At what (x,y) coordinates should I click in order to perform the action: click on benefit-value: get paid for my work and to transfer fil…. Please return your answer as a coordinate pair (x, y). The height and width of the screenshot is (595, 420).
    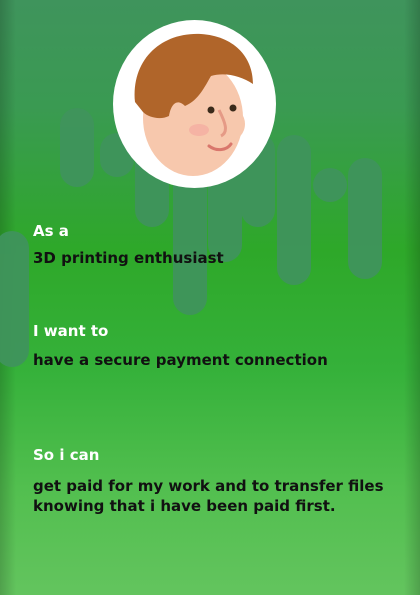
    Looking at the image, I should click on (208, 496).